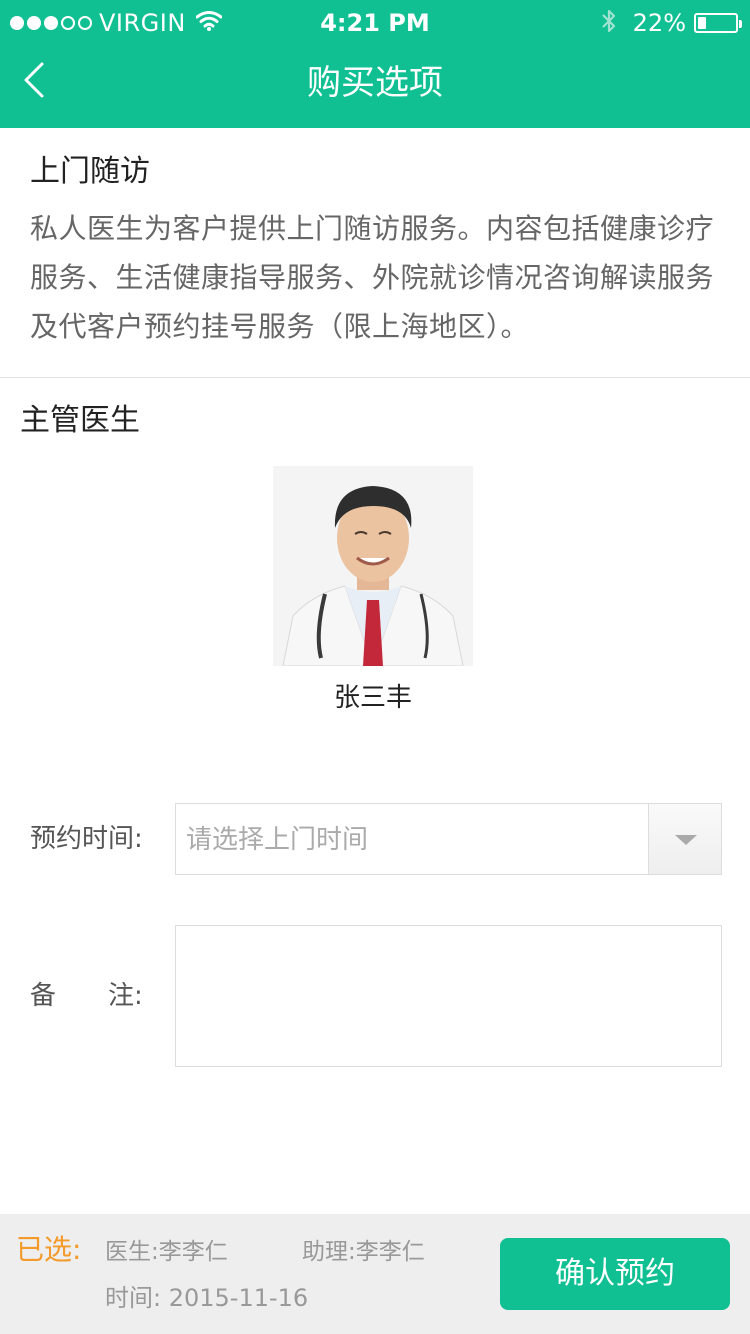  I want to click on app-header: VIRGIN 4:21 PM 22% 购买选项, so click(375, 64).